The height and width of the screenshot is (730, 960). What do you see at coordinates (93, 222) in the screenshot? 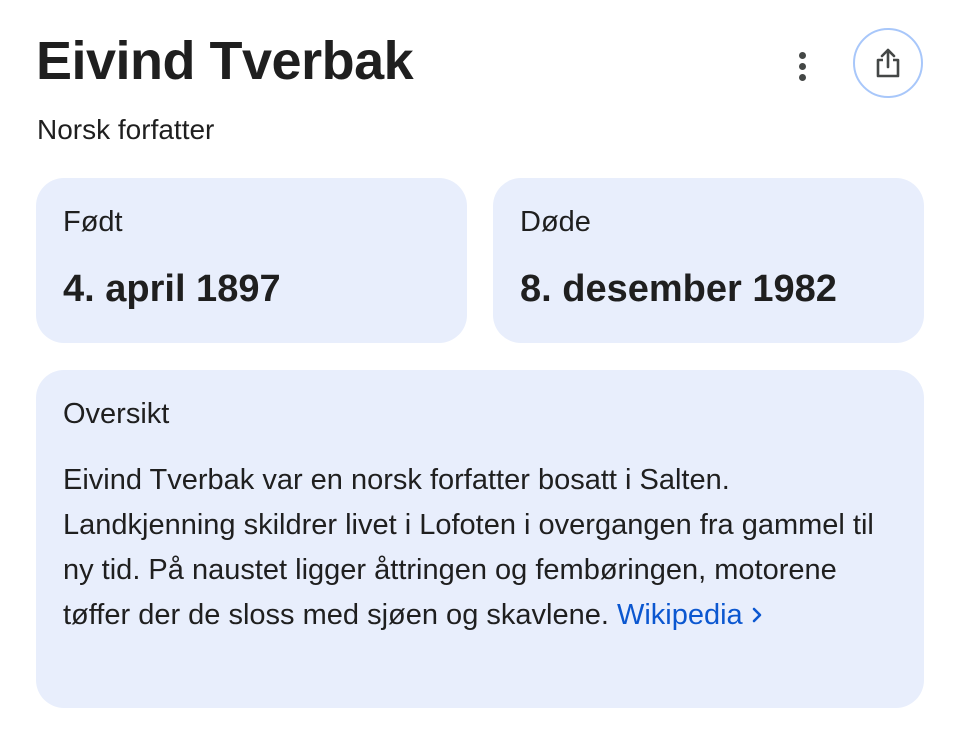
I see `born-label: Født` at bounding box center [93, 222].